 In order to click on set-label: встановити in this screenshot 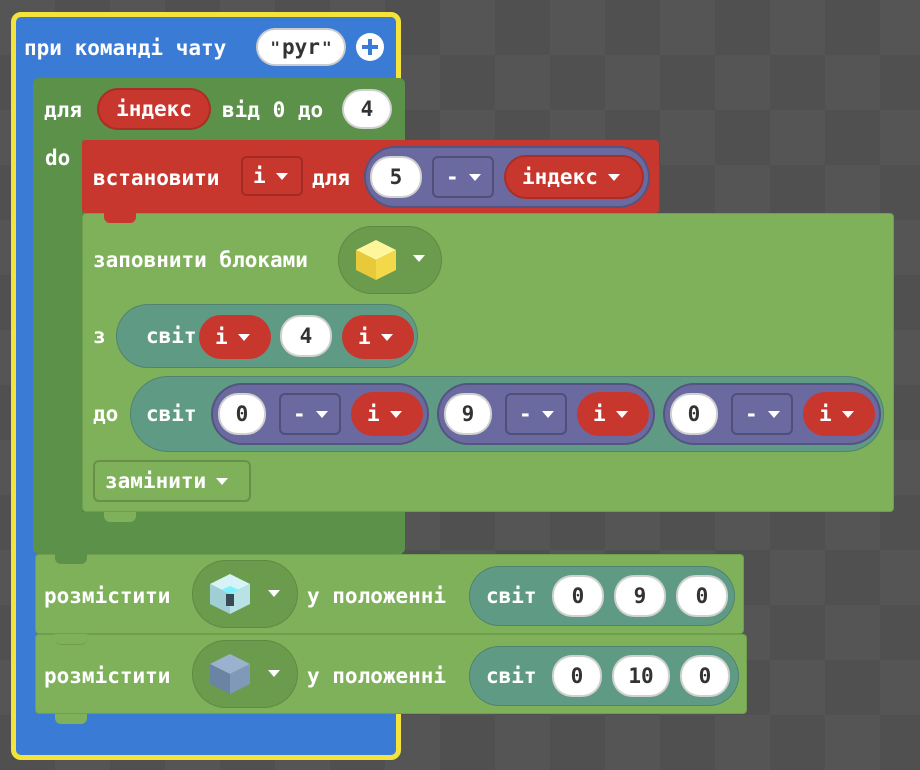, I will do `click(156, 178)`.